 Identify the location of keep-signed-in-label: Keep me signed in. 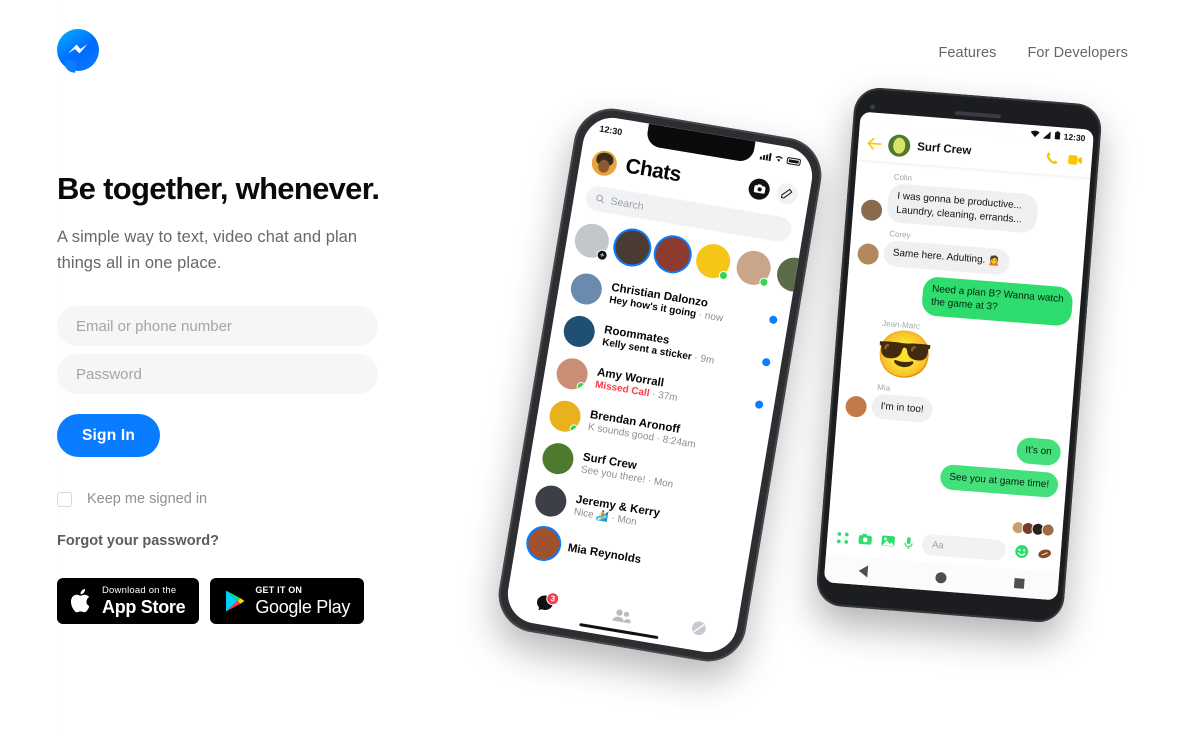
(147, 499).